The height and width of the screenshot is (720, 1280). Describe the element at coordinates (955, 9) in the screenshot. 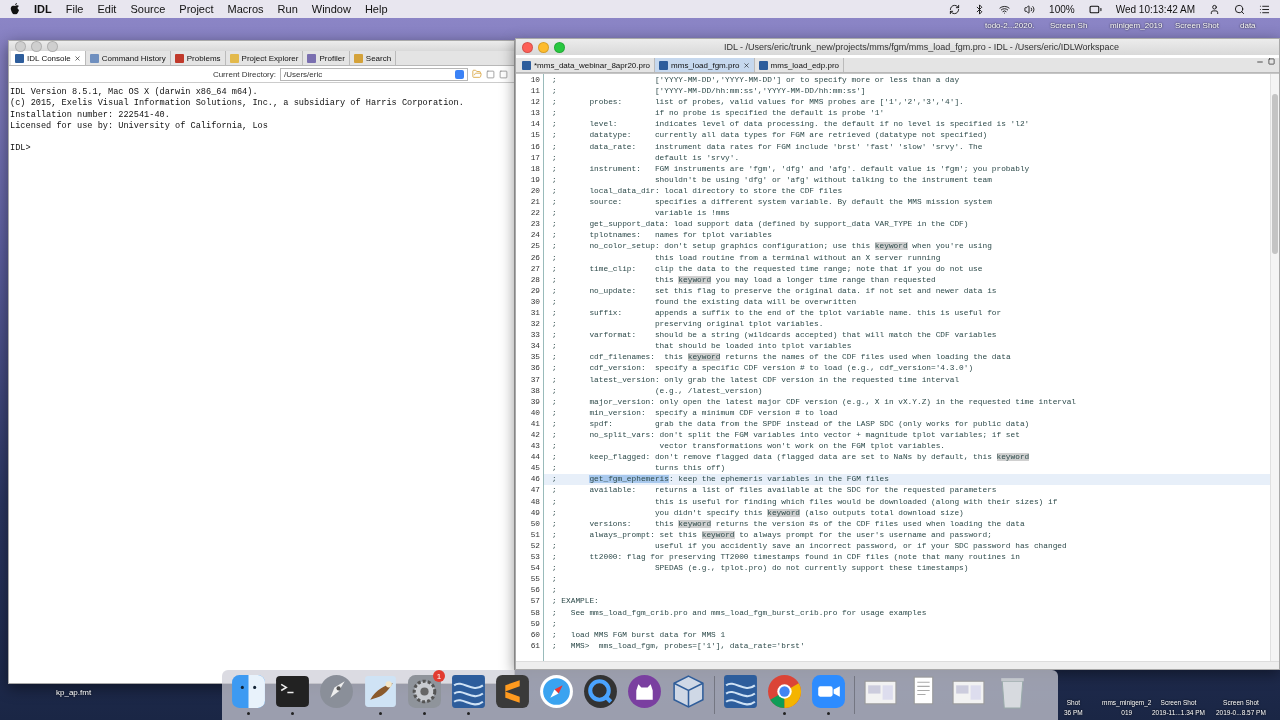

I see `sync-icon` at that location.